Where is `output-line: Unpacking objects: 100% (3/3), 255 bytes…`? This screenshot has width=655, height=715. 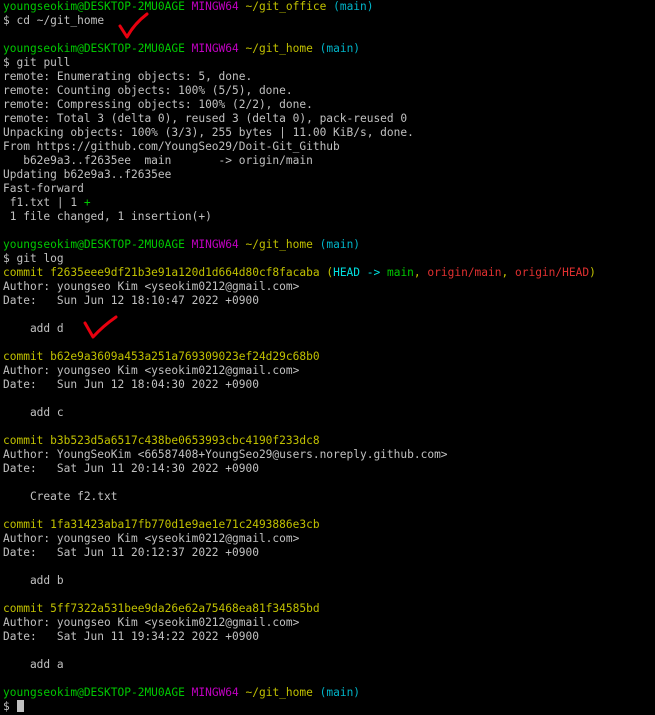
output-line: Unpacking objects: 100% (3/3), 255 bytes… is located at coordinates (208, 132).